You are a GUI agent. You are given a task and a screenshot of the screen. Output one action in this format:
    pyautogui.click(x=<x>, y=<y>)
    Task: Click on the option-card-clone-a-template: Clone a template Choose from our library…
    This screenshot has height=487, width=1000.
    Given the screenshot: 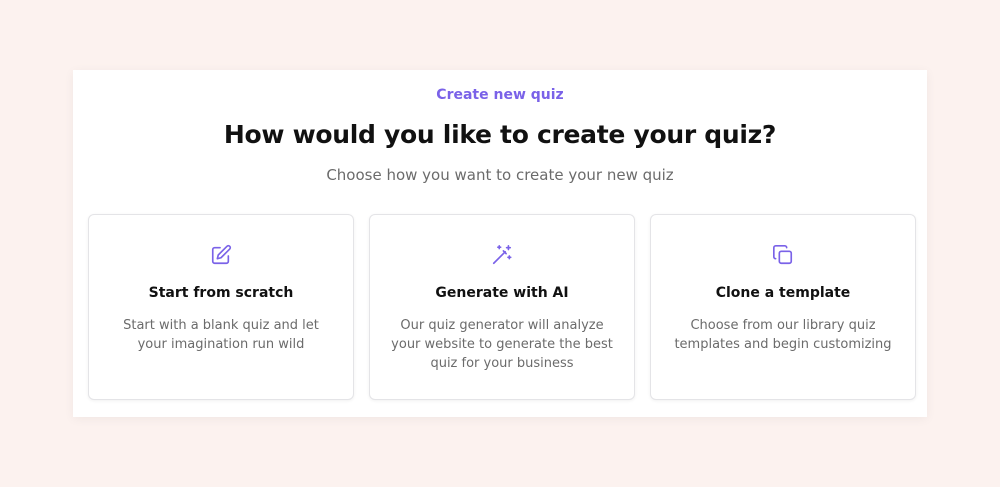 What is the action you would take?
    pyautogui.click(x=783, y=307)
    